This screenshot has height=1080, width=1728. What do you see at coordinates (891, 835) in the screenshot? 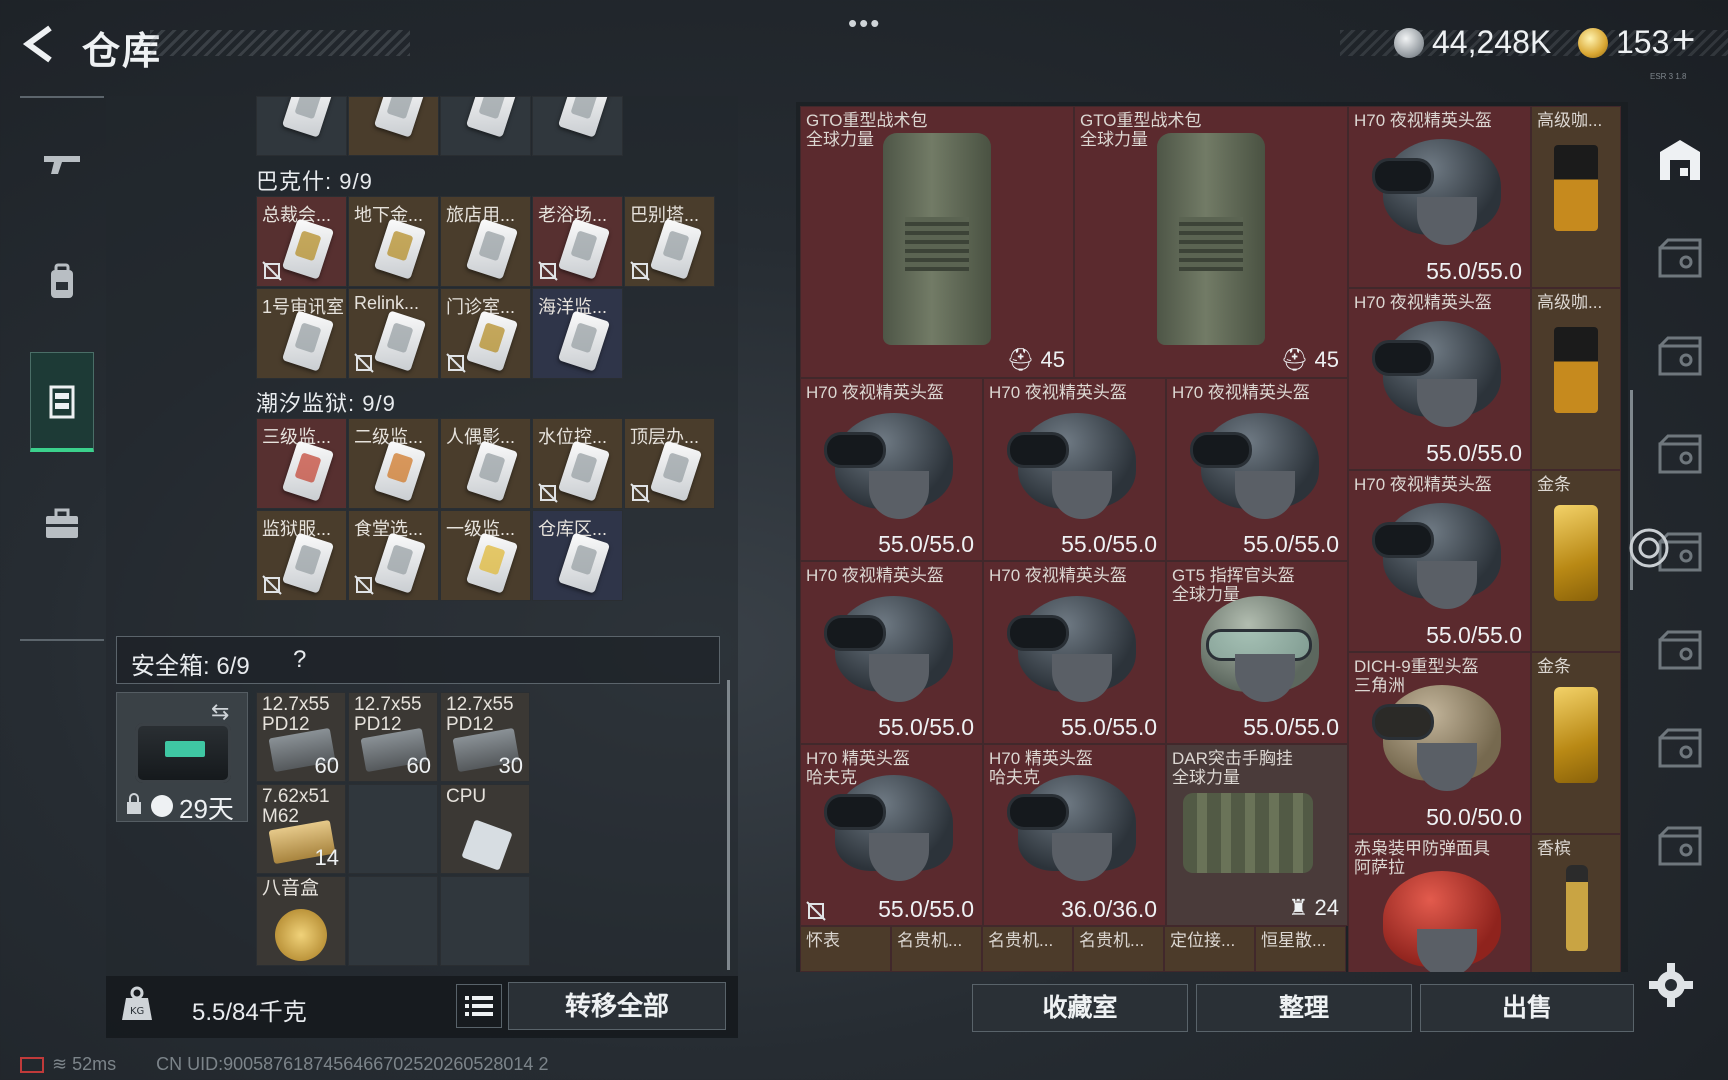
I see `item-h70-elite-helmet: H70 精英头盔 哈夫克 55.0/55.0` at bounding box center [891, 835].